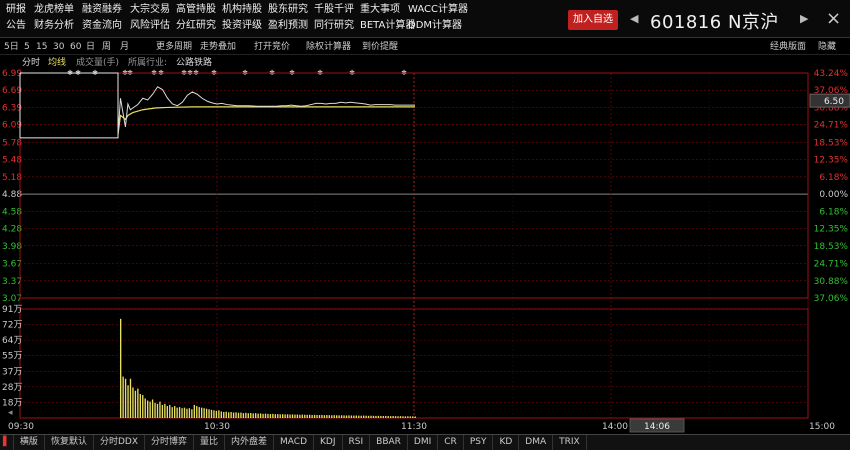 The width and height of the screenshot is (850, 450). Describe the element at coordinates (174, 47) in the screenshot. I see `more-periods-dropdown: 更多周期` at that location.